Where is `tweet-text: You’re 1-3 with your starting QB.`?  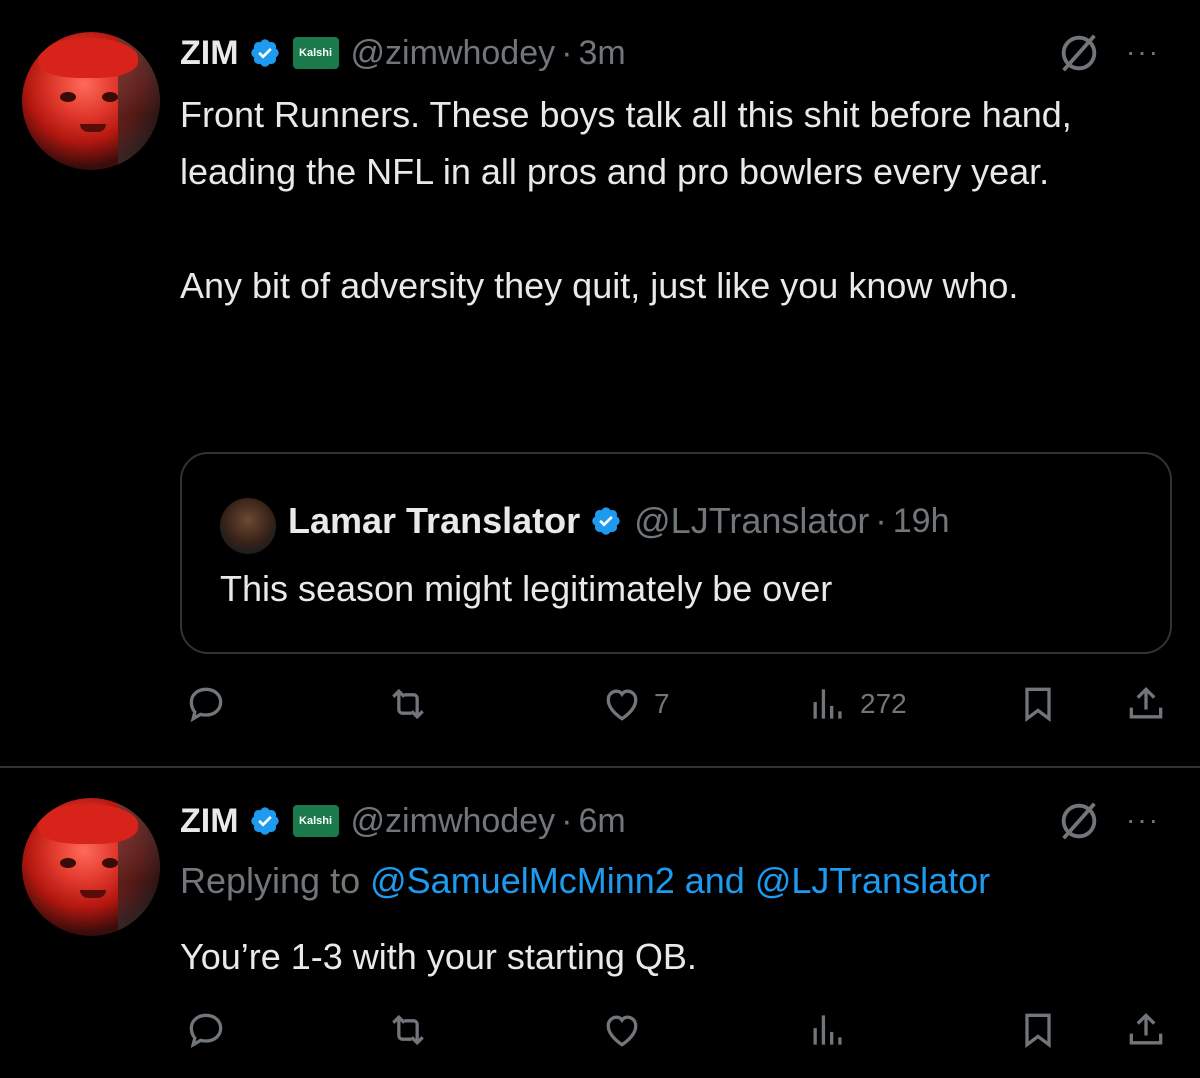
tweet-text: You’re 1-3 with your starting QB. is located at coordinates (438, 956).